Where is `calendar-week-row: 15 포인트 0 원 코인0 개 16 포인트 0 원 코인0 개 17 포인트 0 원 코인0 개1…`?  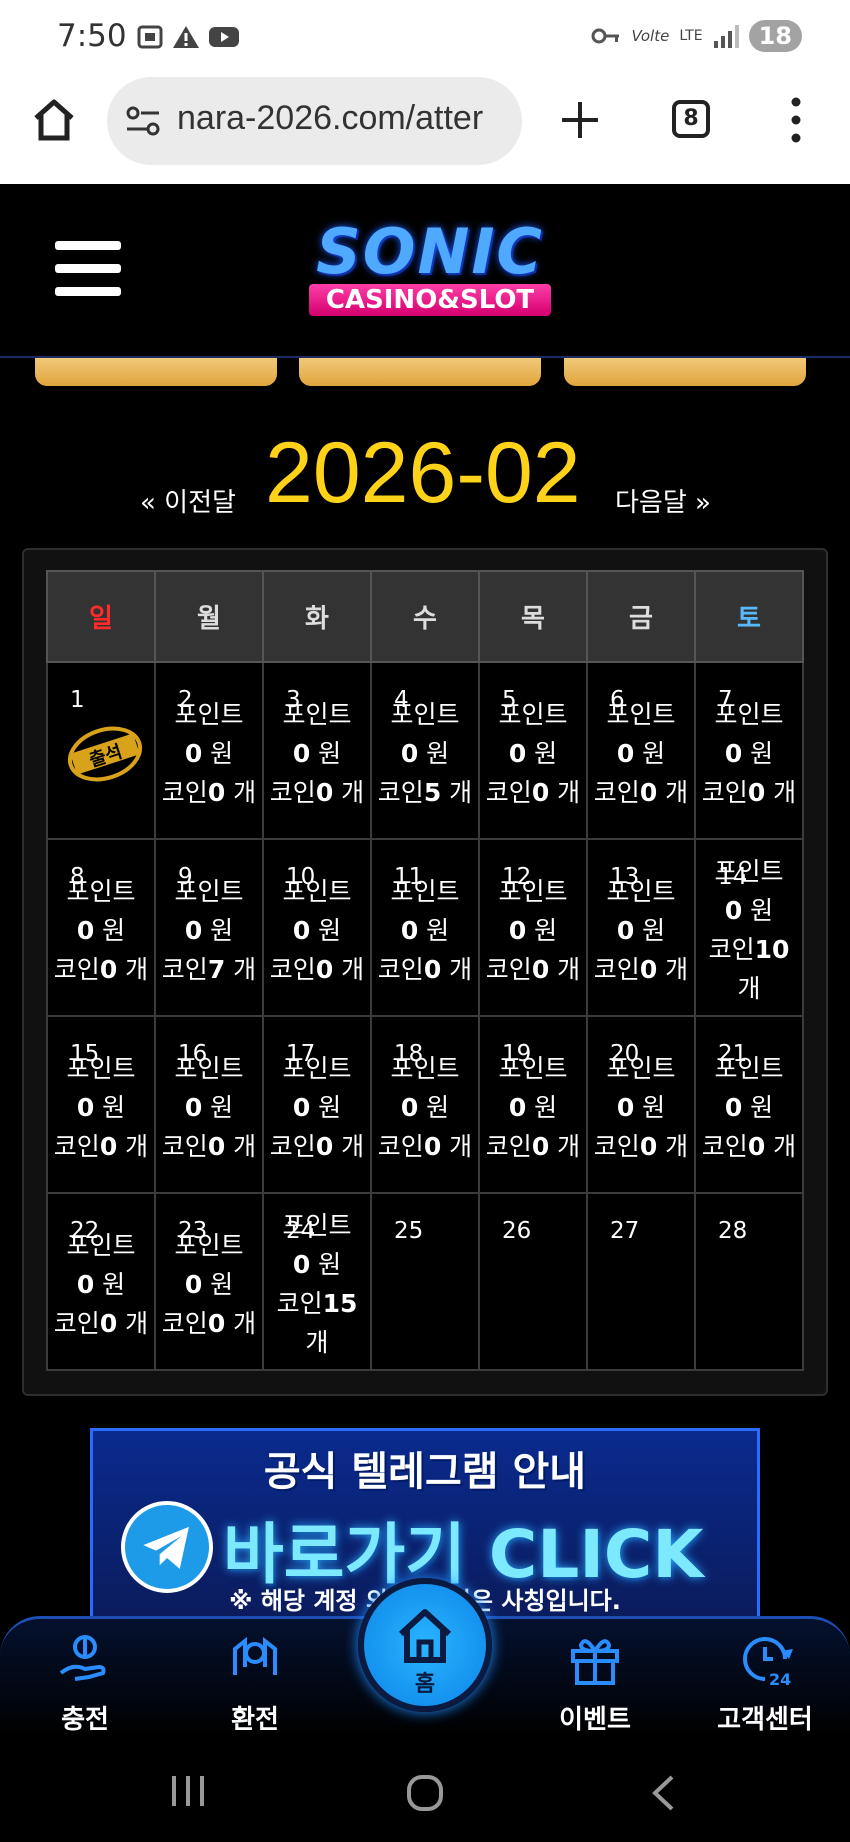
calendar-week-row: 15 포인트 0 원 코인0 개 16 포인트 0 원 코인0 개 17 포인트 0 원 코인0 개1… is located at coordinates (425, 1104).